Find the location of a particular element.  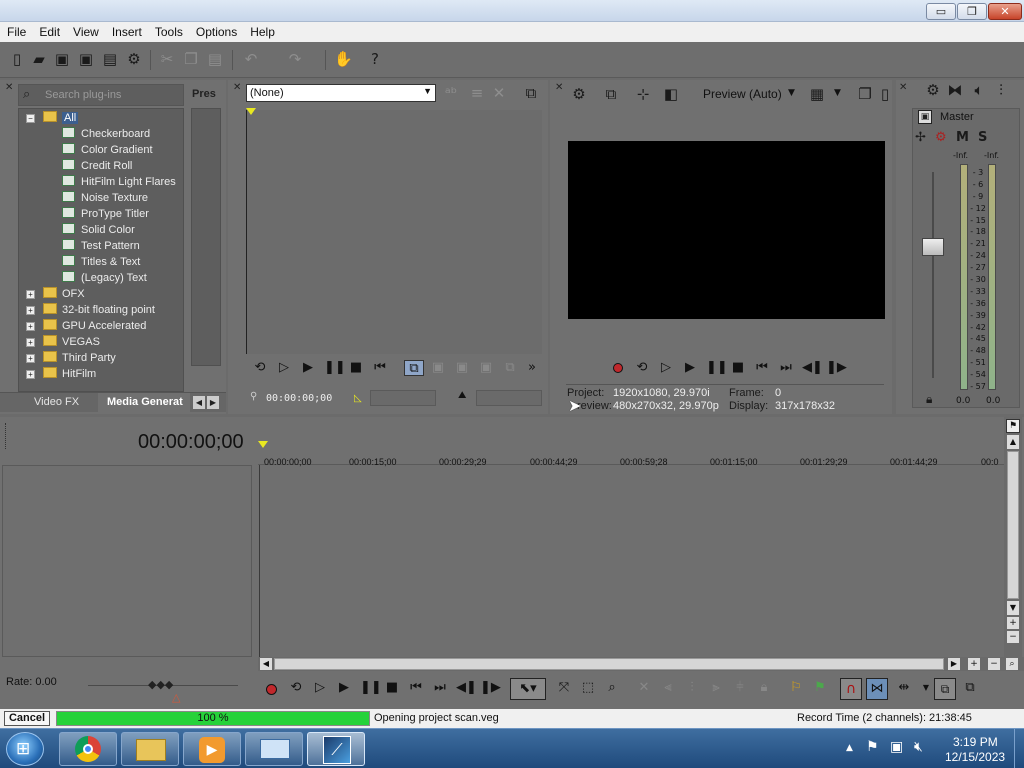

solo-button: S is located at coordinates (982, 137).